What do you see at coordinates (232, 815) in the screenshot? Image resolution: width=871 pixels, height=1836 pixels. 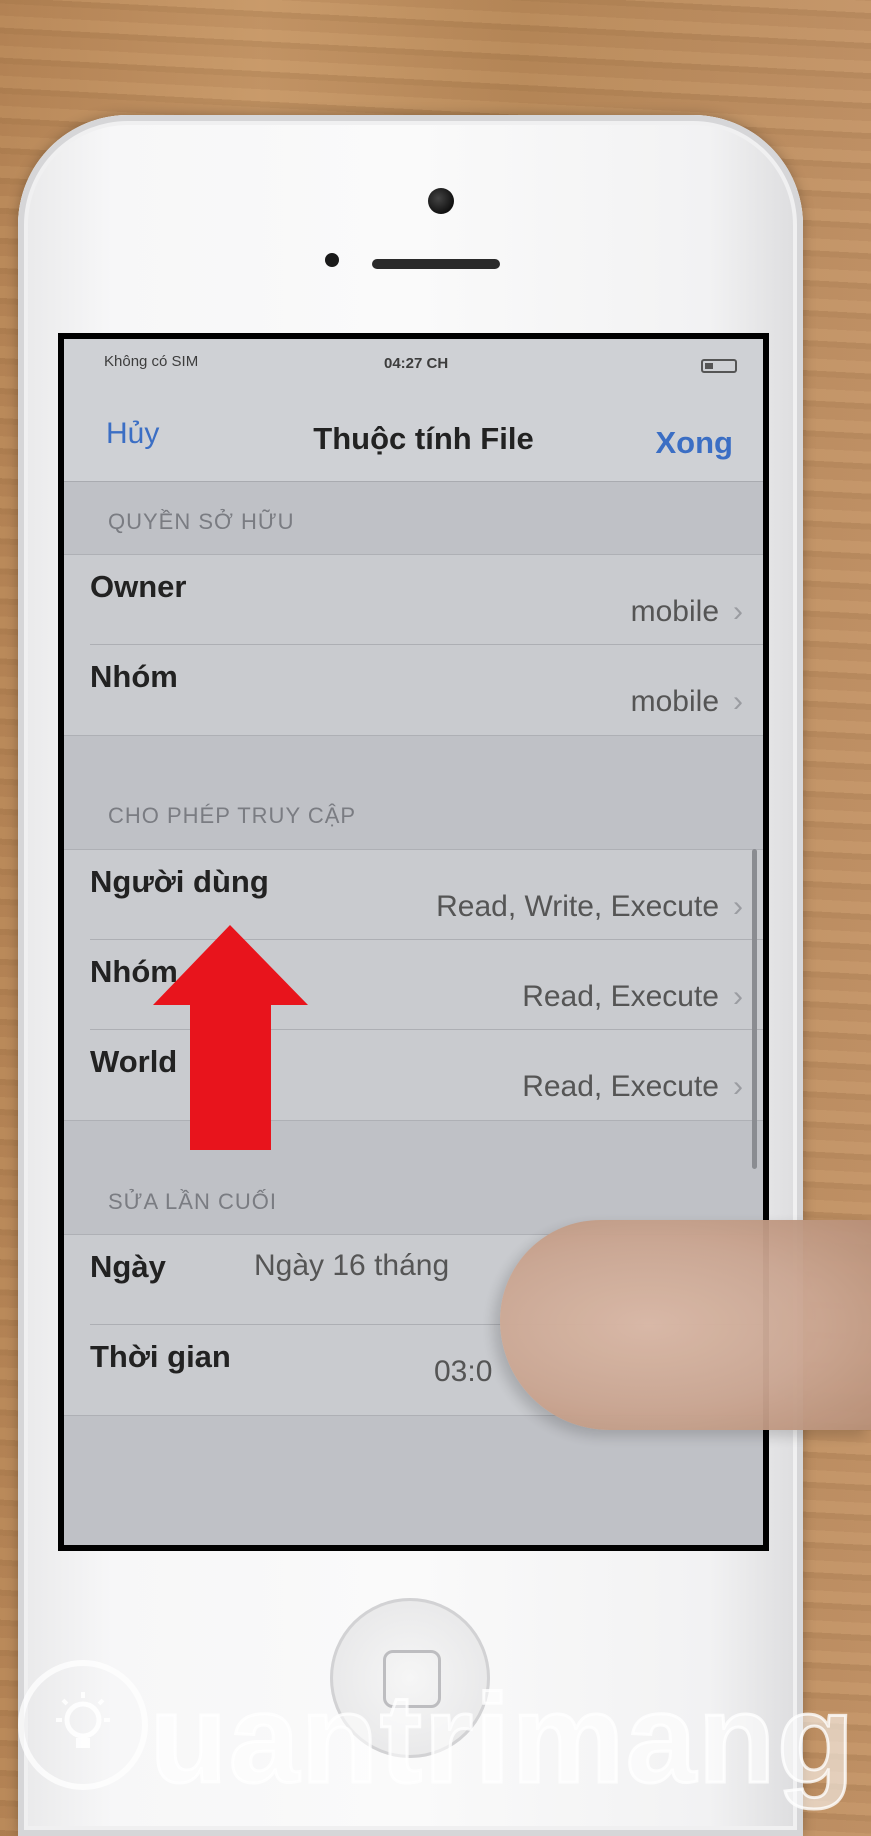 I see `section-header-access: CHO PHÉP TRUY CẬP` at bounding box center [232, 815].